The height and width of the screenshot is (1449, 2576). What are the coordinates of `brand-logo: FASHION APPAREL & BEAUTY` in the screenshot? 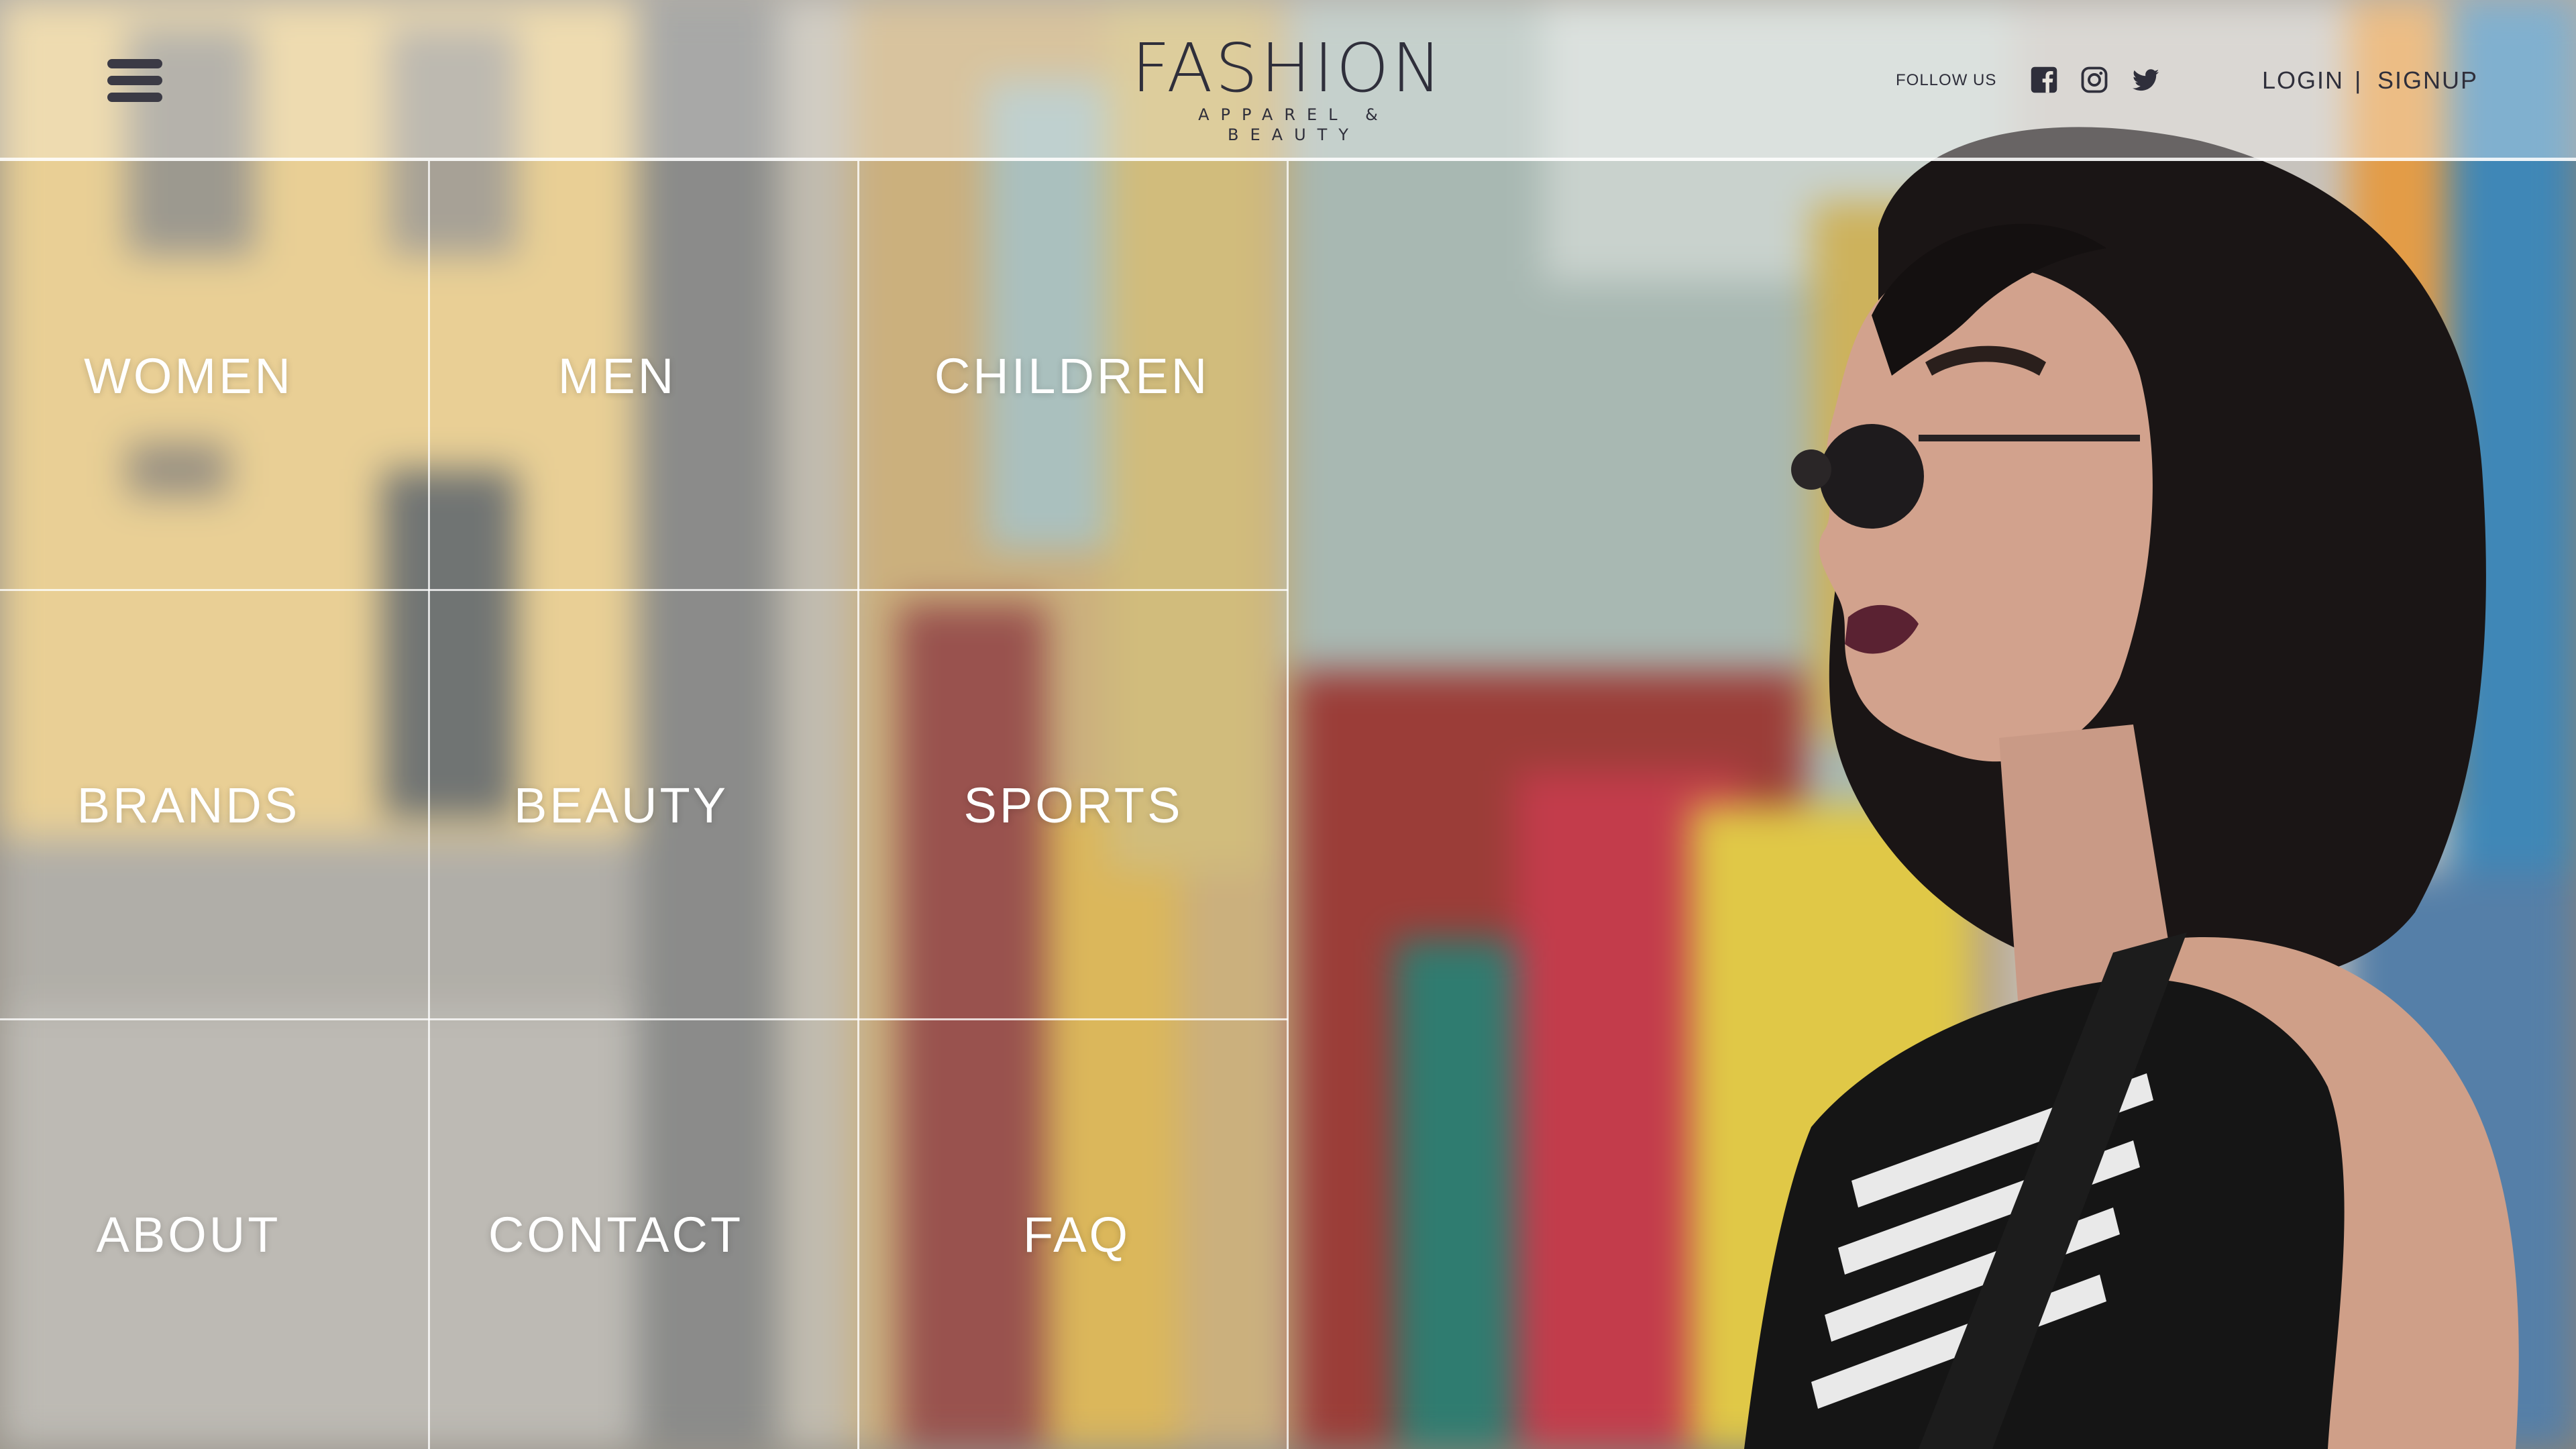 It's located at (1288, 90).